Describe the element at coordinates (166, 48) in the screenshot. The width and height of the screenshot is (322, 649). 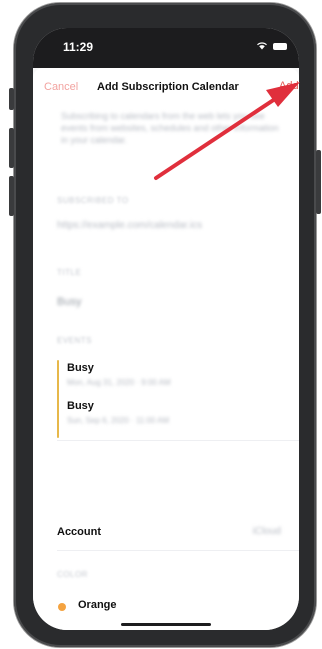
I see `status-bar: 11:29` at that location.